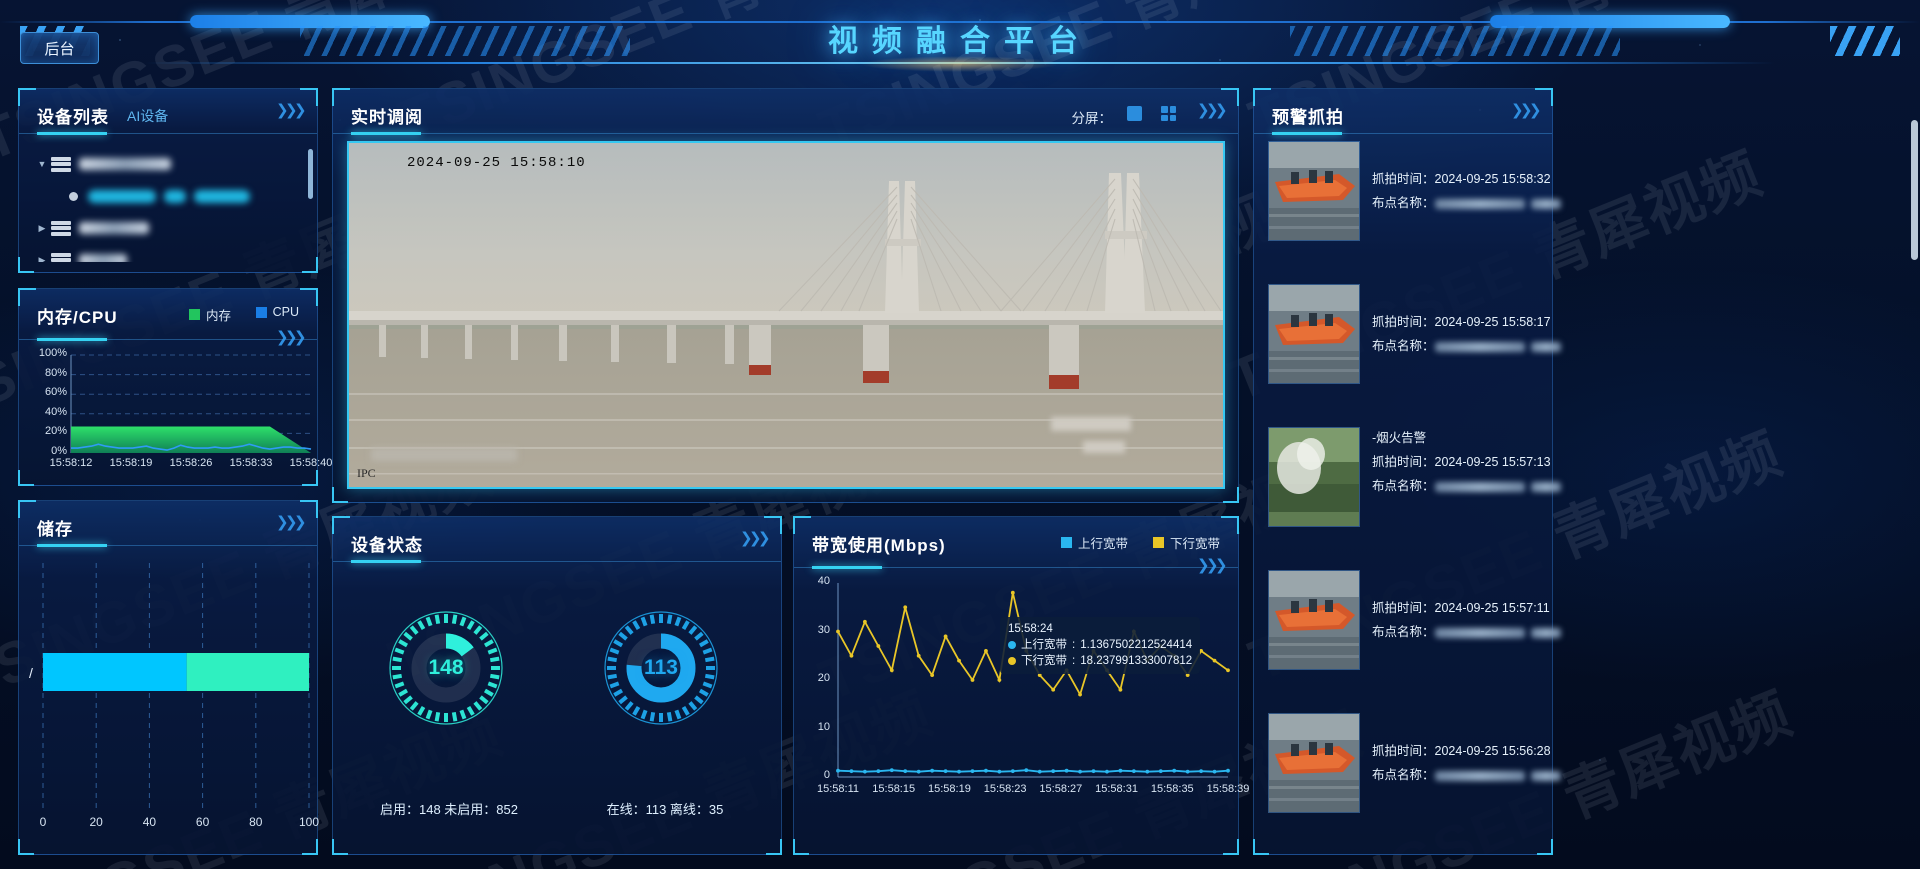  What do you see at coordinates (55, 529) in the screenshot?
I see `storage-title: 储存` at bounding box center [55, 529].